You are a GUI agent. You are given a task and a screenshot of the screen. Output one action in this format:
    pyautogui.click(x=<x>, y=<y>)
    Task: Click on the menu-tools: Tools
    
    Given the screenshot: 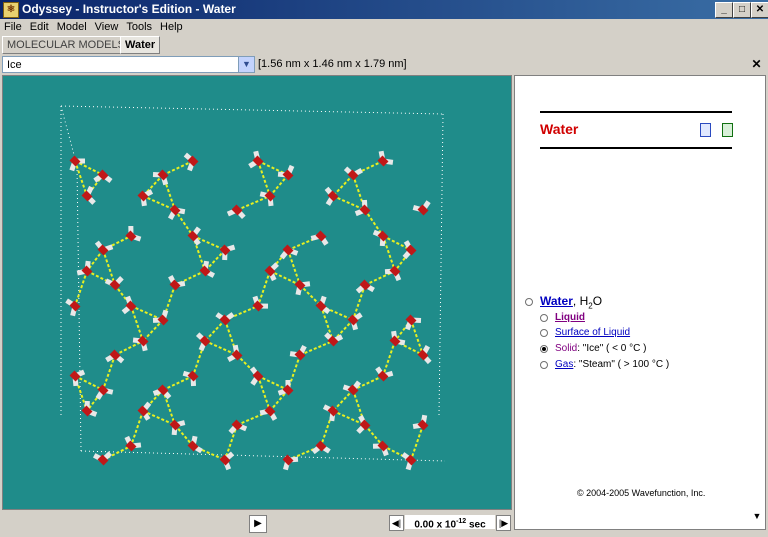 What is the action you would take?
    pyautogui.click(x=139, y=26)
    